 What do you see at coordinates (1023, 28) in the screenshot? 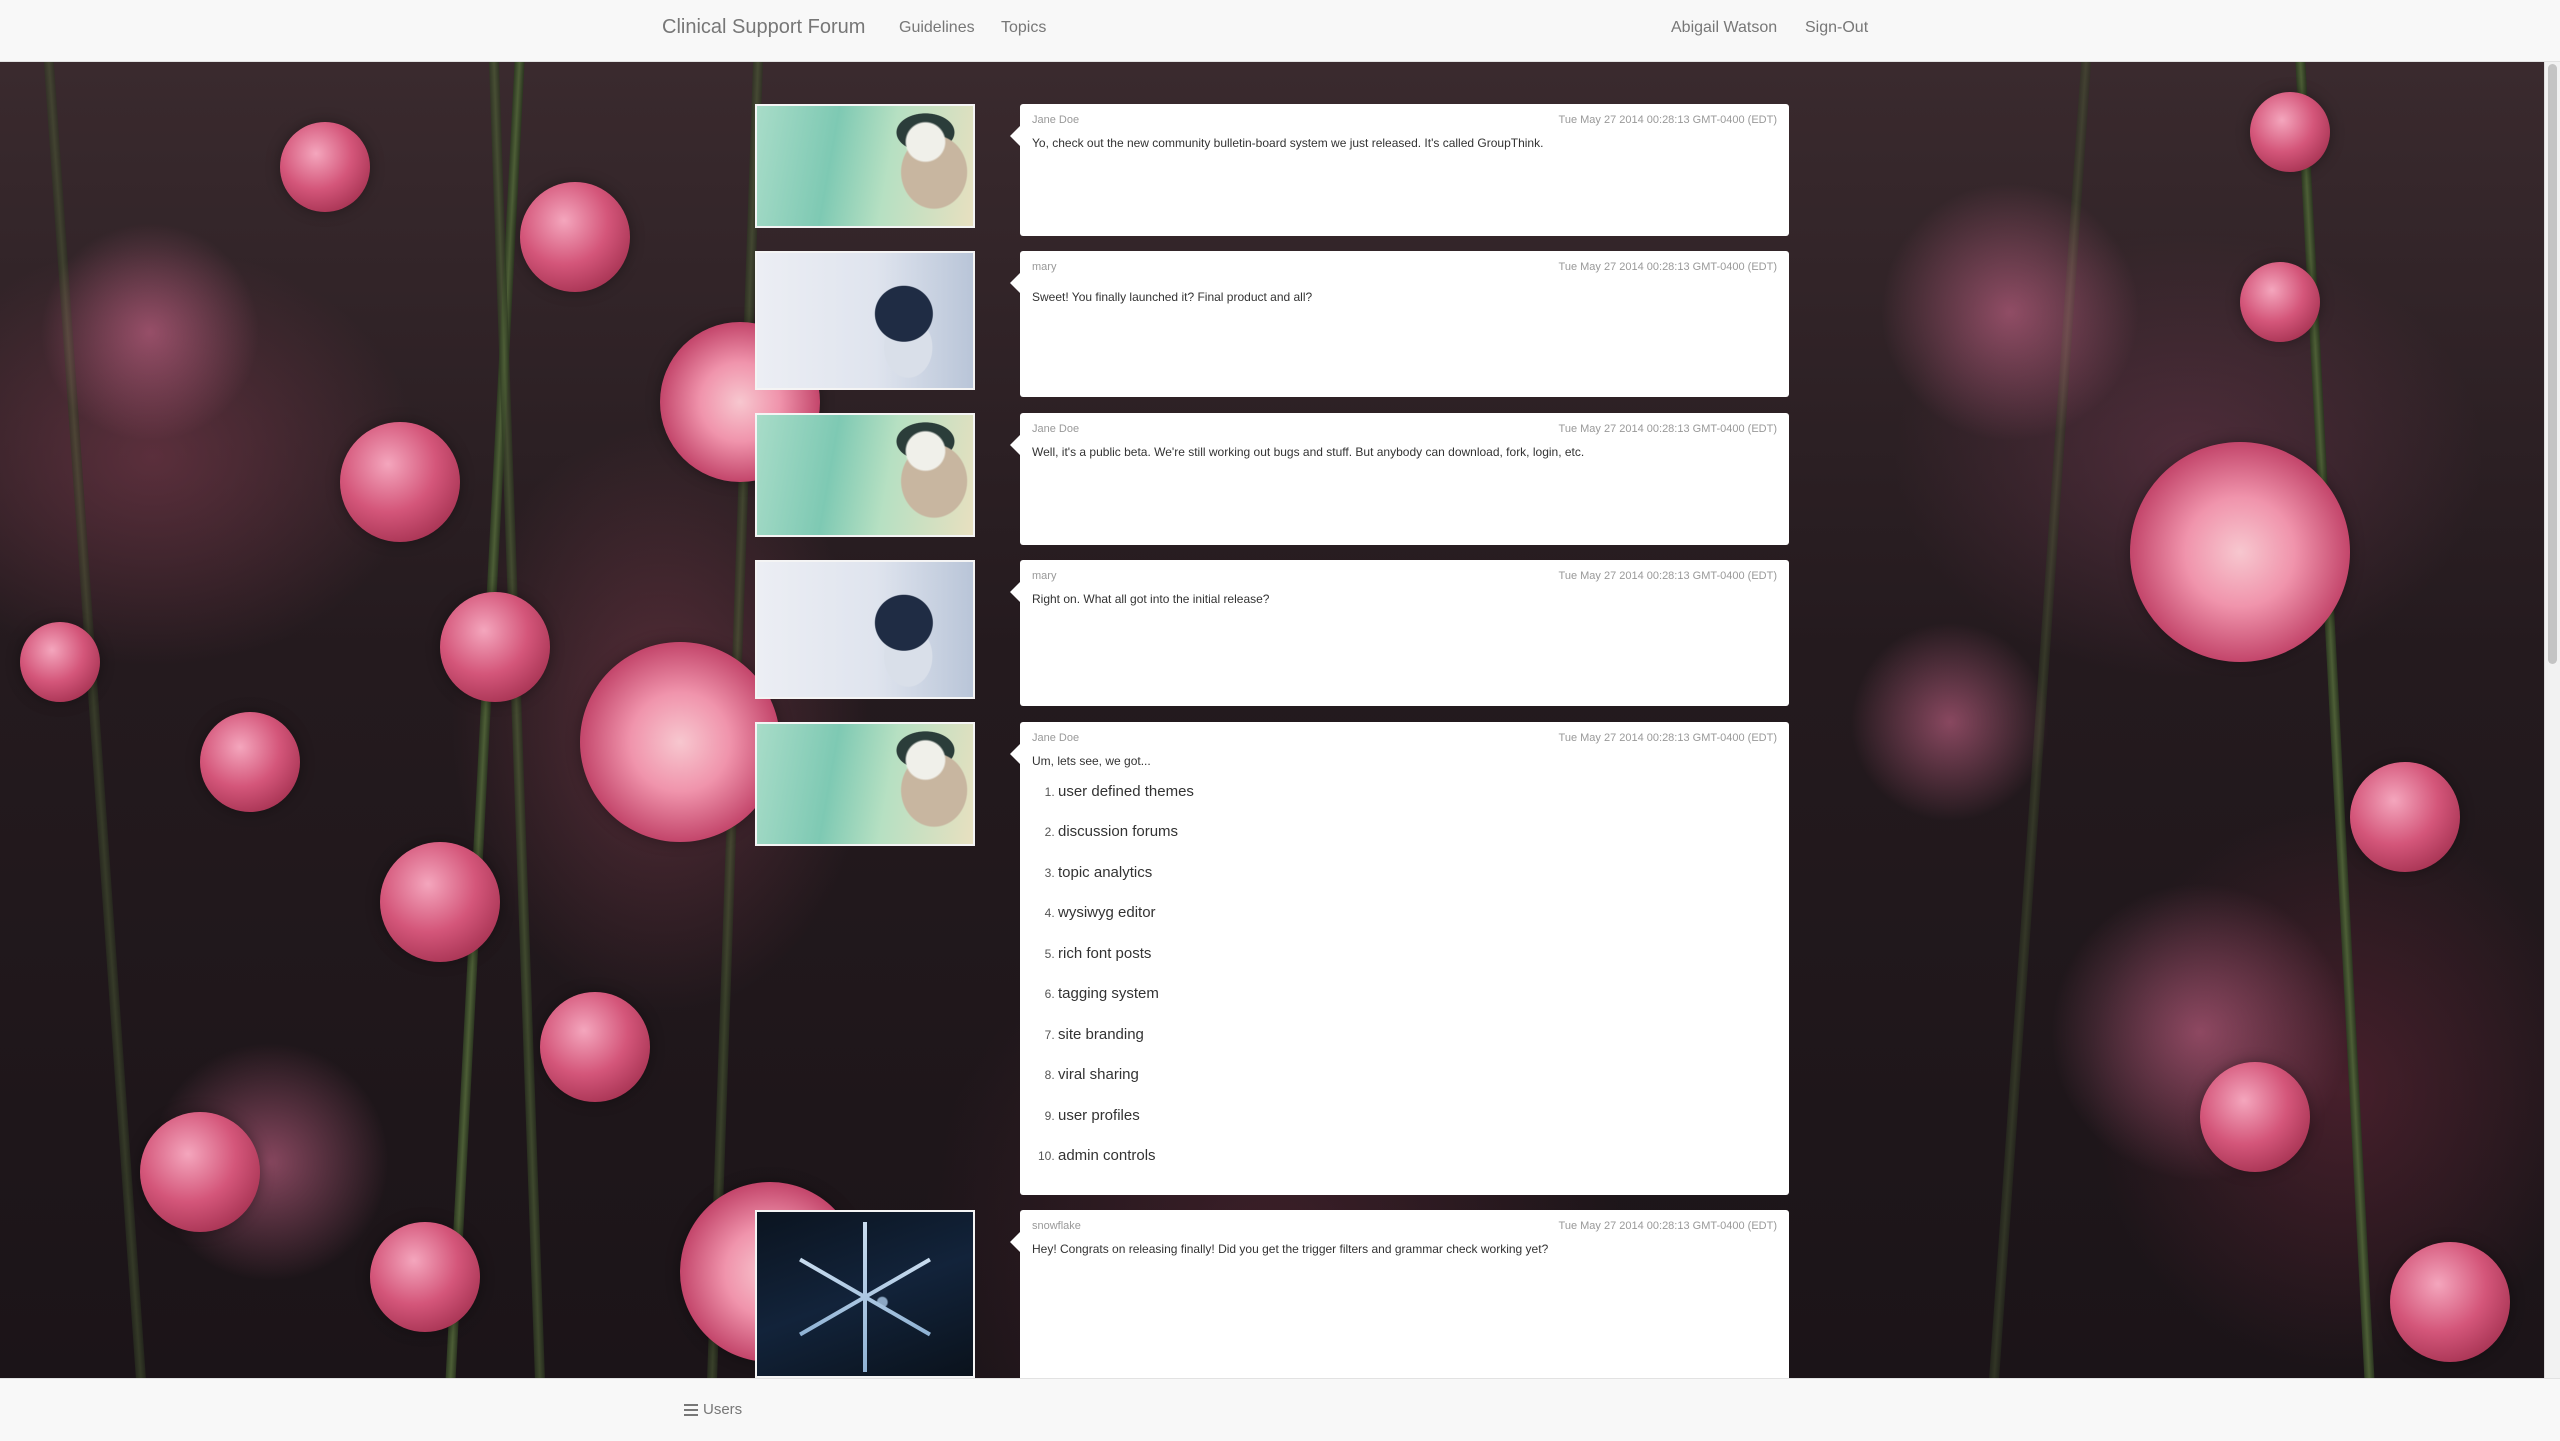
I see `nav-topics: Topics` at bounding box center [1023, 28].